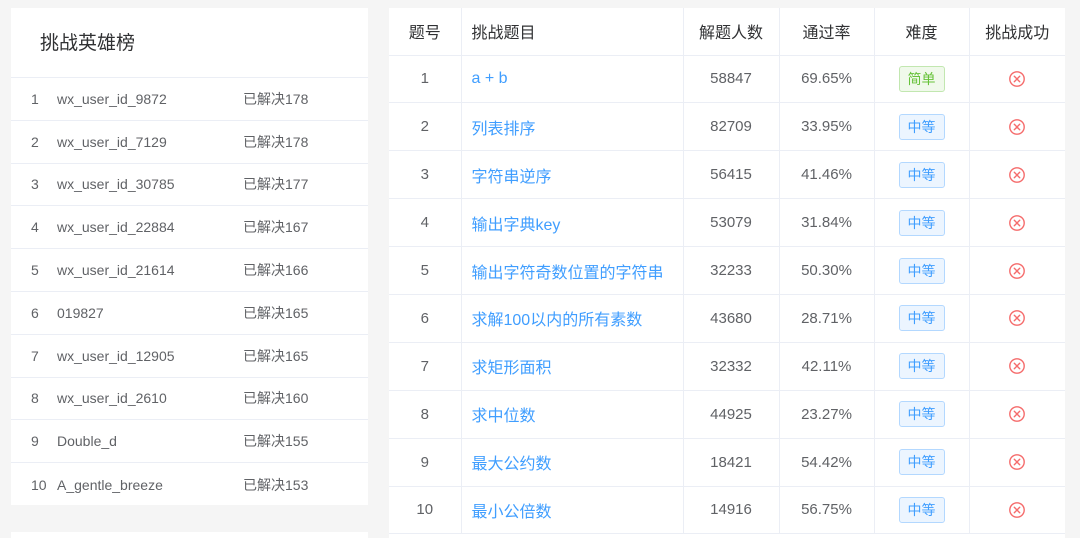 This screenshot has height=538, width=1080. I want to click on problem-title-link: 字符串逆序, so click(512, 177).